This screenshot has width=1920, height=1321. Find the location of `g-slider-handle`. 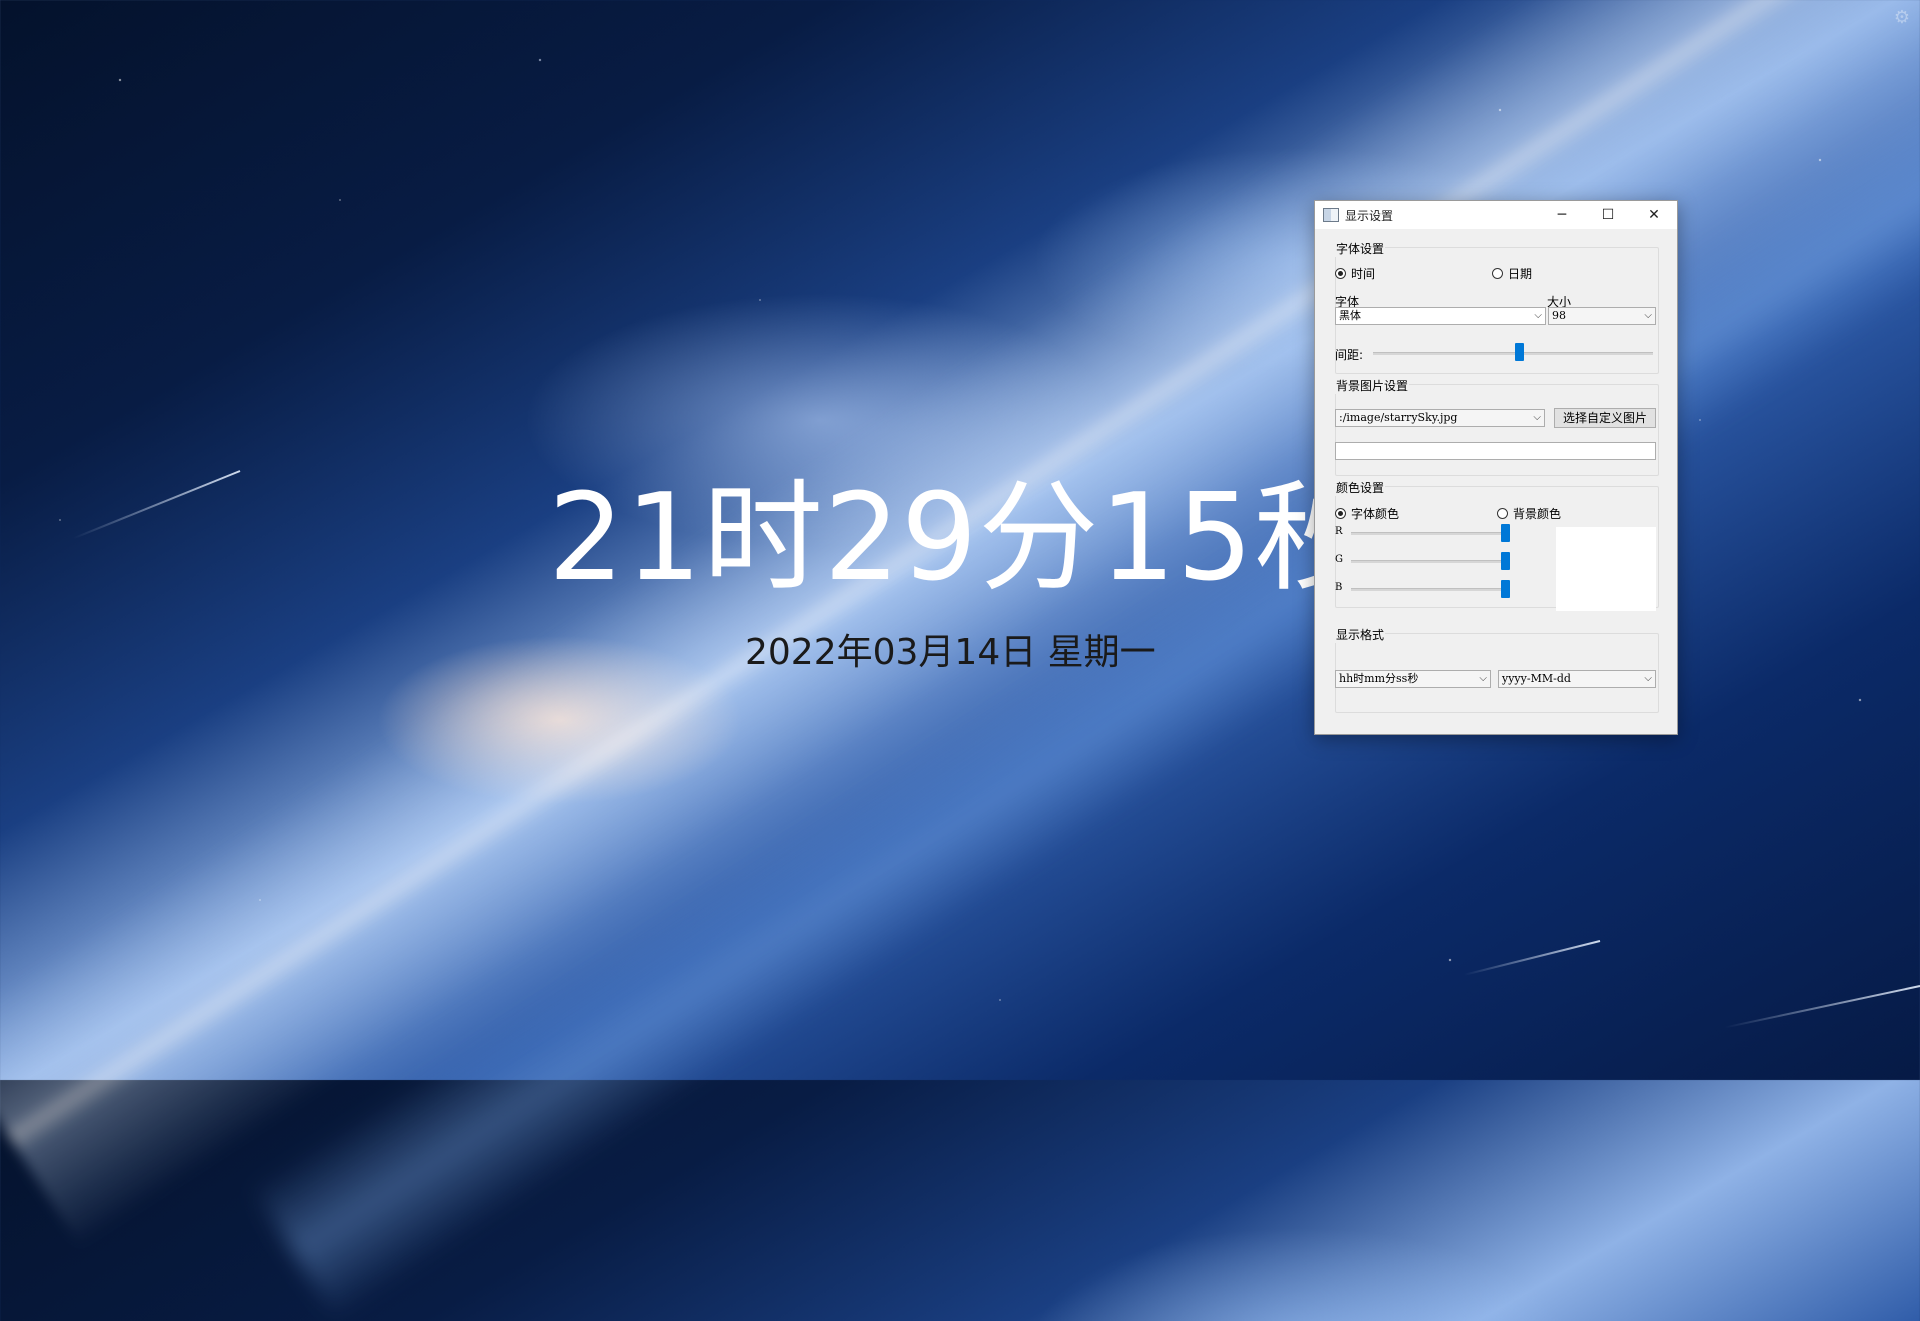

g-slider-handle is located at coordinates (1505, 561).